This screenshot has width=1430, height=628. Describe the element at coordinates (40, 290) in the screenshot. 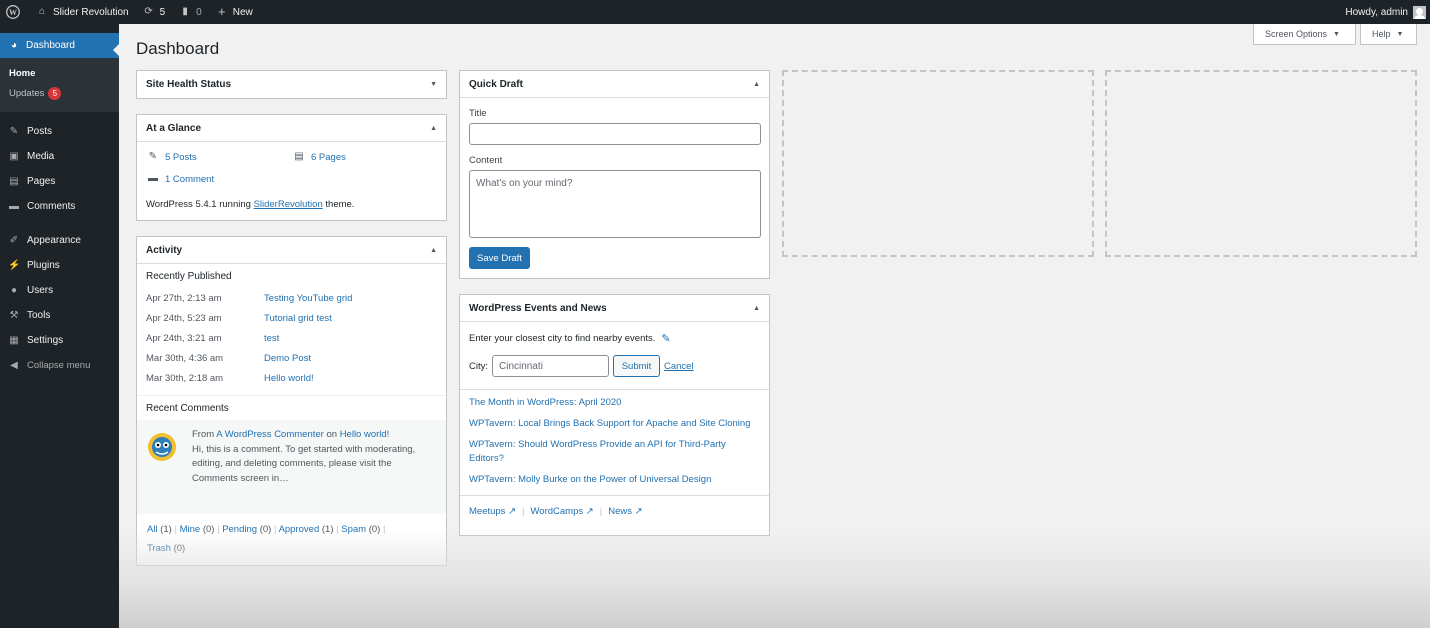

I see `sidebar-item-label: Users` at that location.